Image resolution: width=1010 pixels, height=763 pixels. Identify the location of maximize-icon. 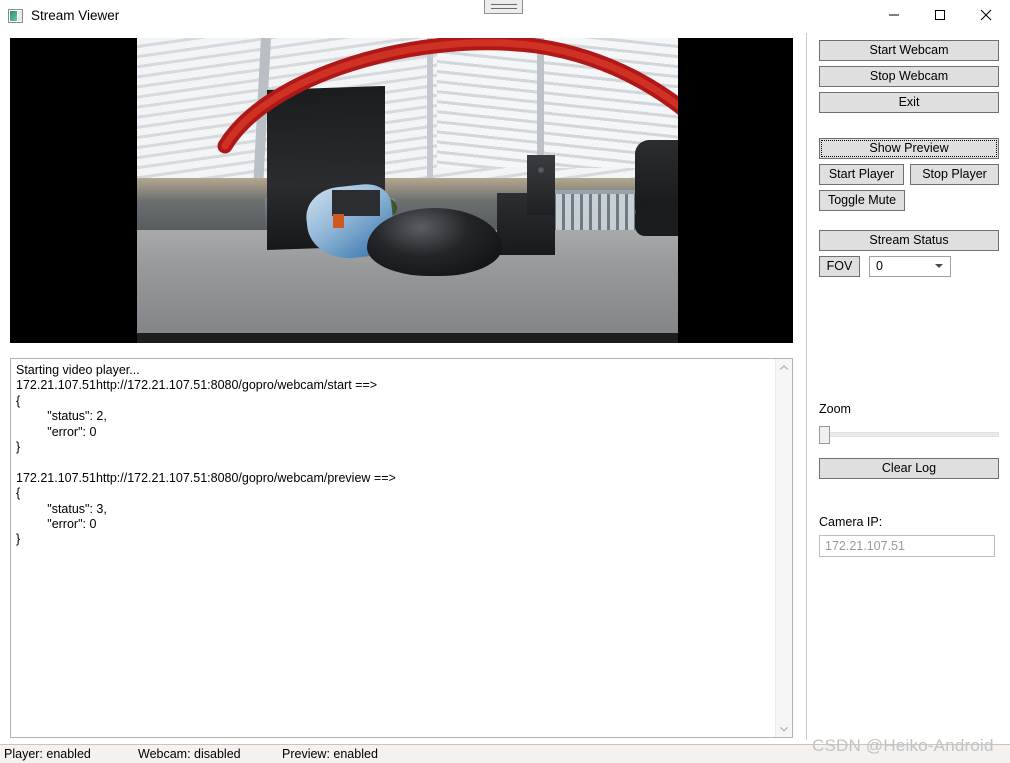
(940, 15).